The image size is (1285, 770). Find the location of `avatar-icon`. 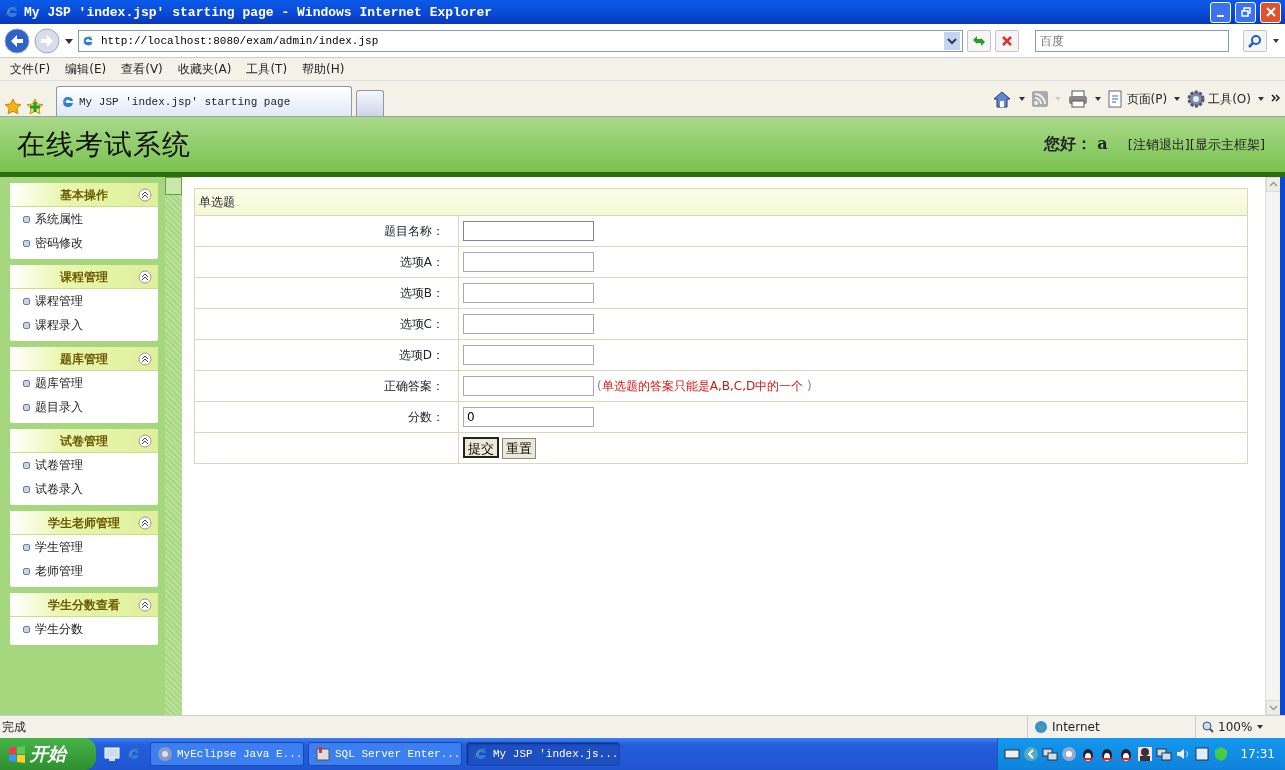

avatar-icon is located at coordinates (1145, 754).